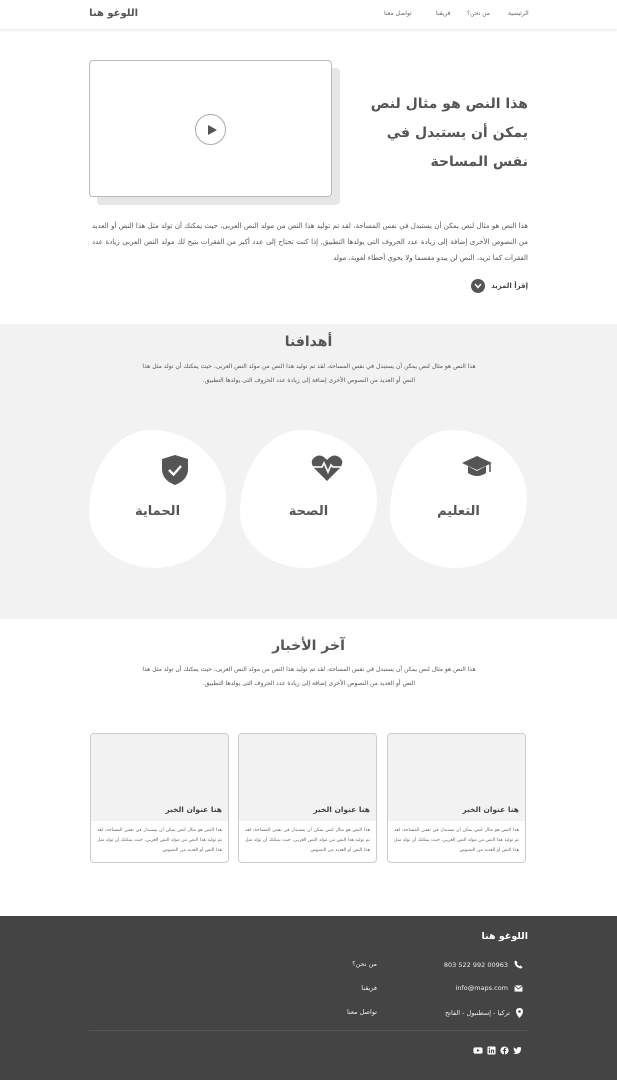  Describe the element at coordinates (157, 511) in the screenshot. I see `goal-label-protection: الحماية` at that location.